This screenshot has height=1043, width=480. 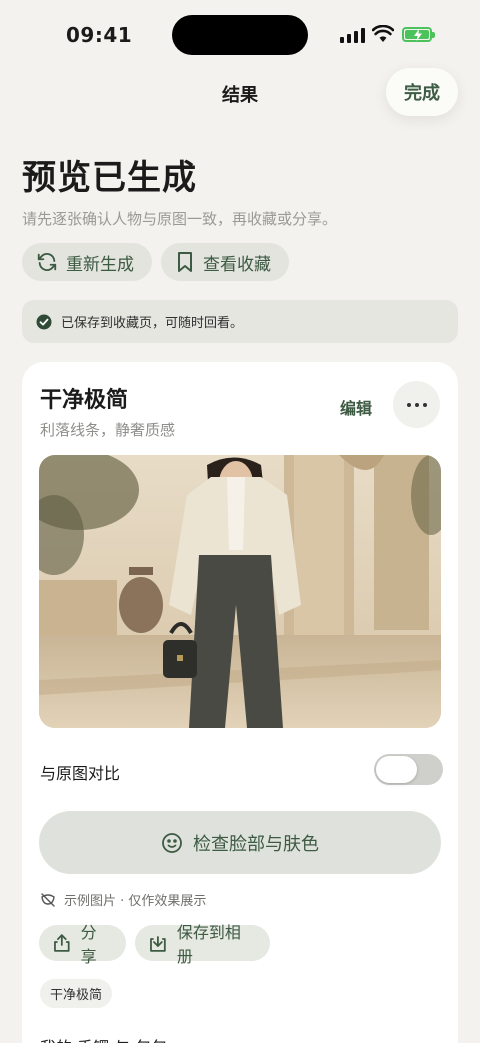 What do you see at coordinates (84, 400) in the screenshot?
I see `style-title: 干净极简` at bounding box center [84, 400].